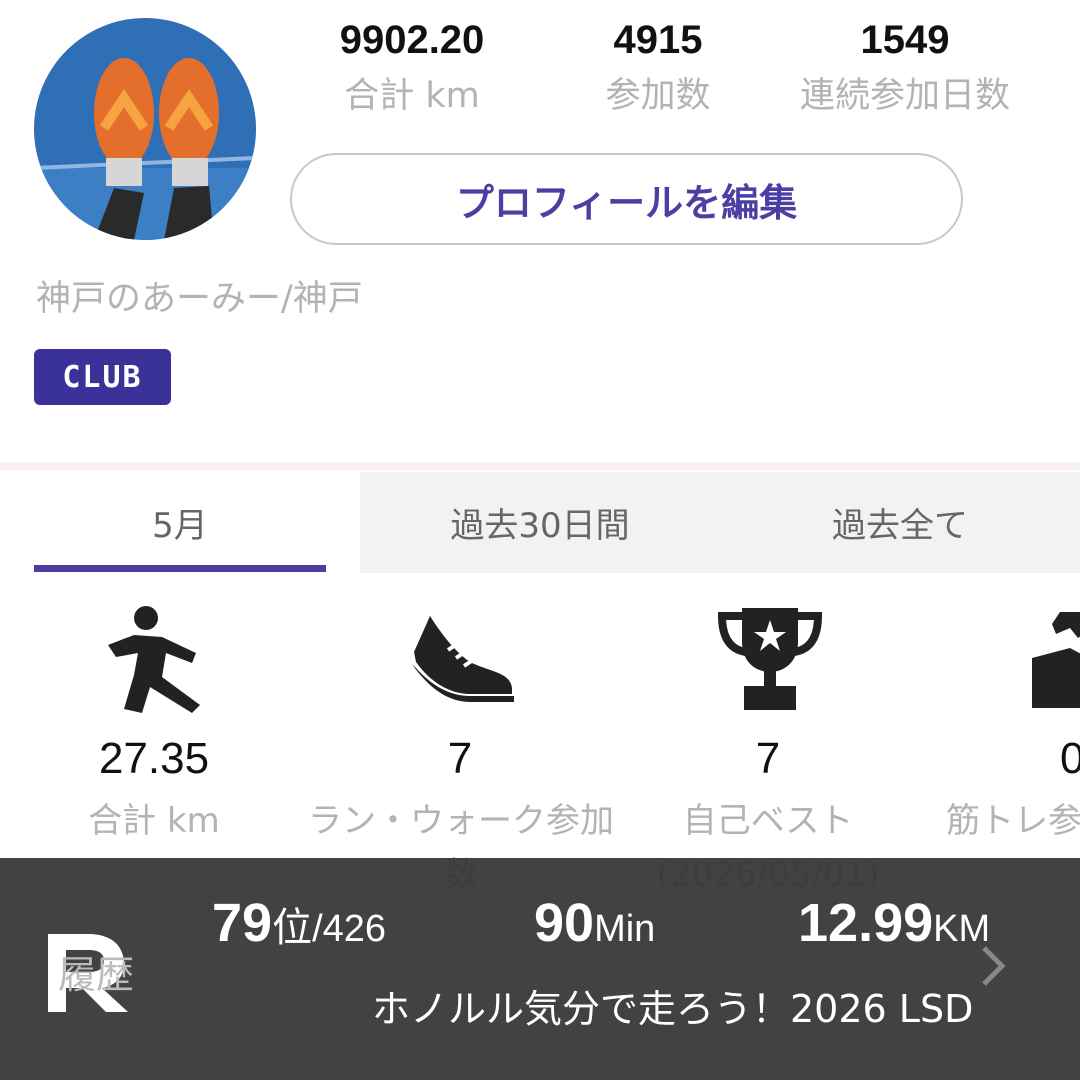 This screenshot has width=1080, height=1080. I want to click on duration-readout: 90Min, so click(594, 923).